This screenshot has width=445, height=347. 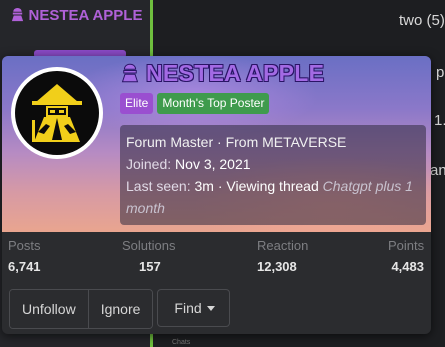 What do you see at coordinates (24, 245) in the screenshot?
I see `stat-label: Posts` at bounding box center [24, 245].